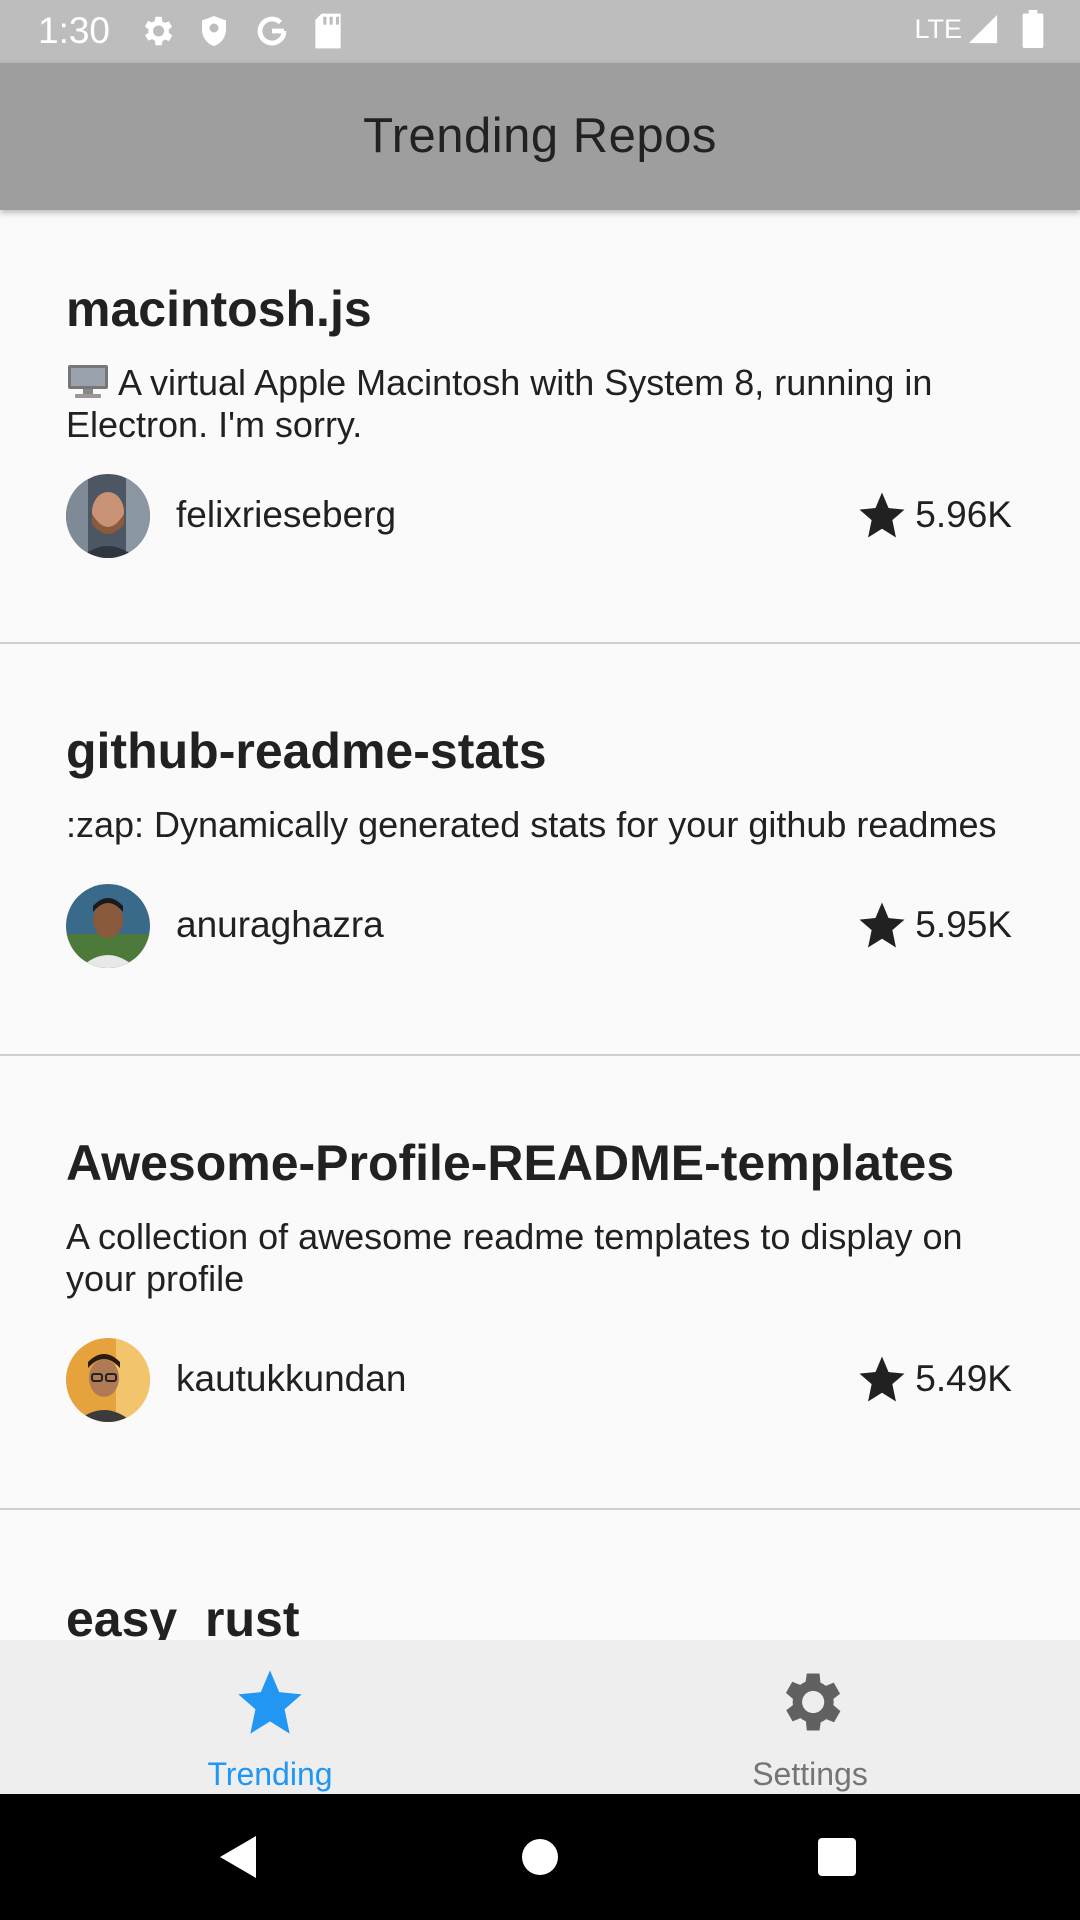 This screenshot has height=1920, width=1080. I want to click on repo-owner: kautukkundan, so click(291, 1378).